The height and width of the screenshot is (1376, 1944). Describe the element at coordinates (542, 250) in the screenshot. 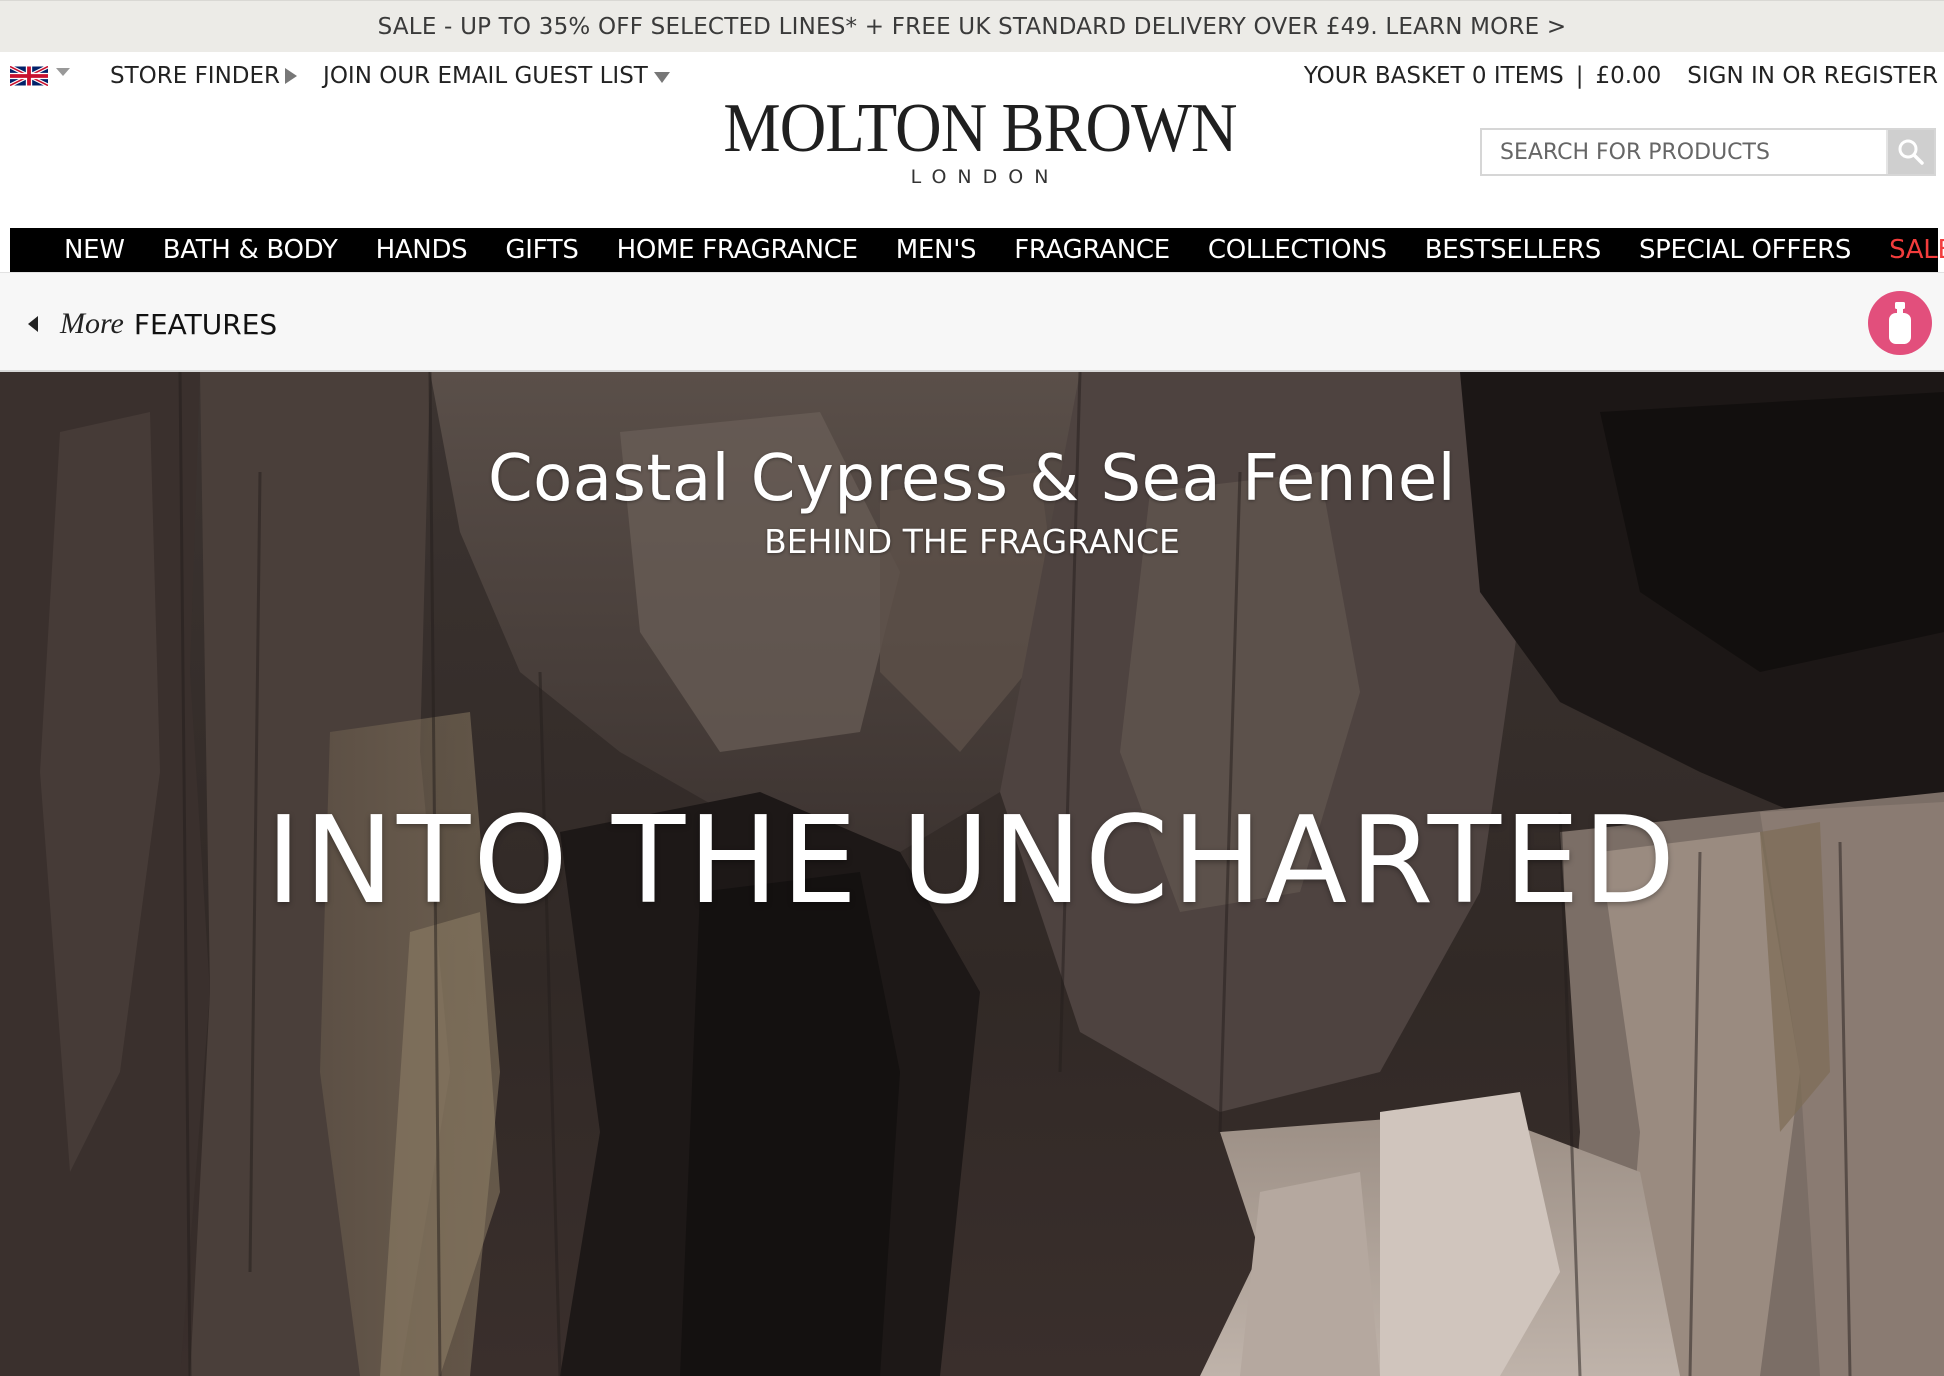

I see `nav-item-gifts: GIFTS` at that location.